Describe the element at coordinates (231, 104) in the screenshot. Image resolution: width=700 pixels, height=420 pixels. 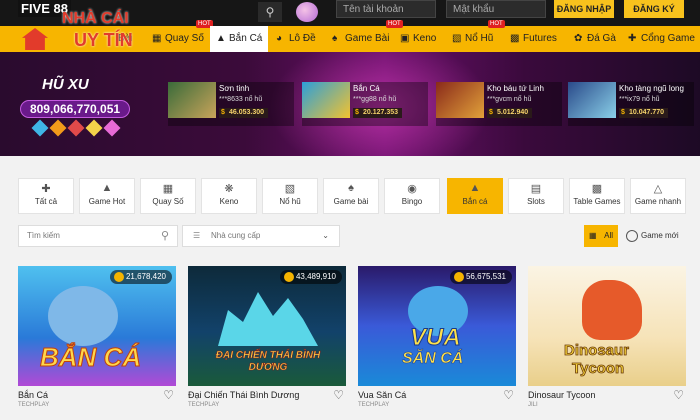
I see `jackpot-card: Sơn tinh ***8633 nổ hũ 46.053.300` at that location.